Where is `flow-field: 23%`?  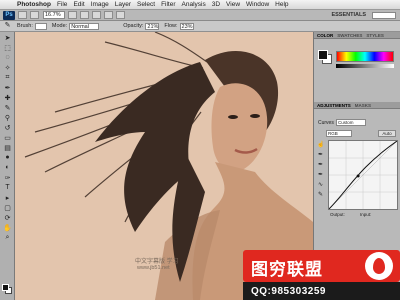 flow-field: 23% is located at coordinates (186, 26).